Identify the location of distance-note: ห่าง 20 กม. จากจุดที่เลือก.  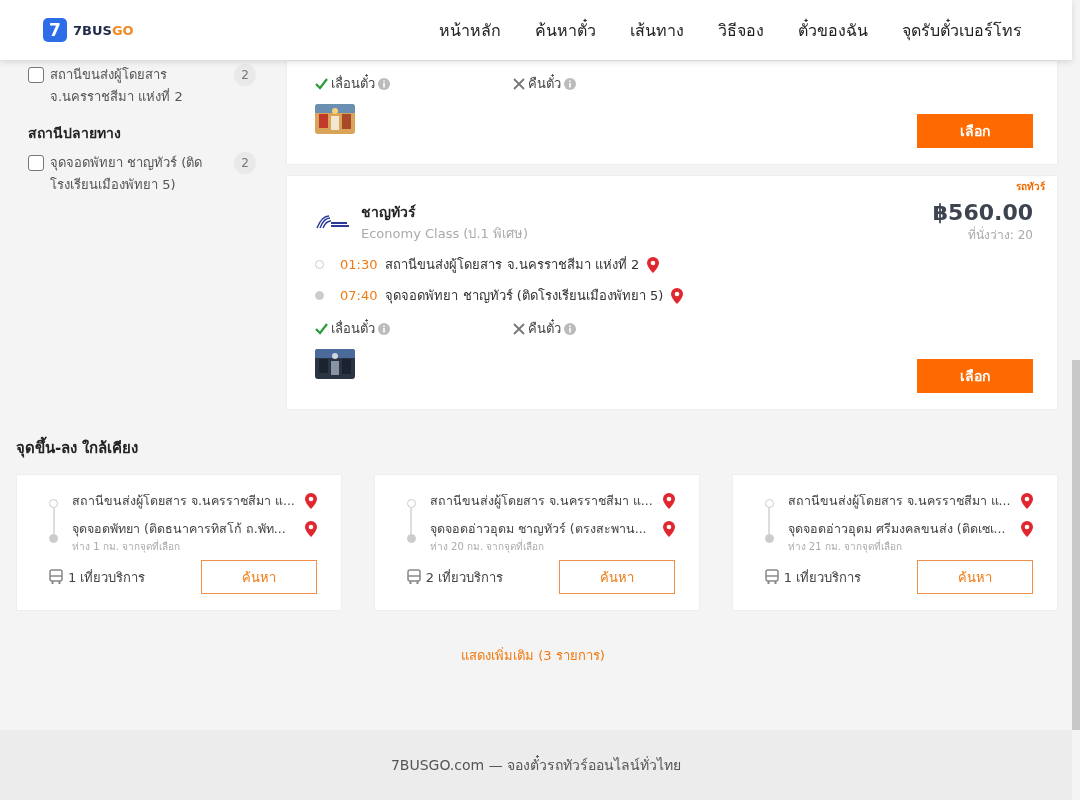
(487, 546).